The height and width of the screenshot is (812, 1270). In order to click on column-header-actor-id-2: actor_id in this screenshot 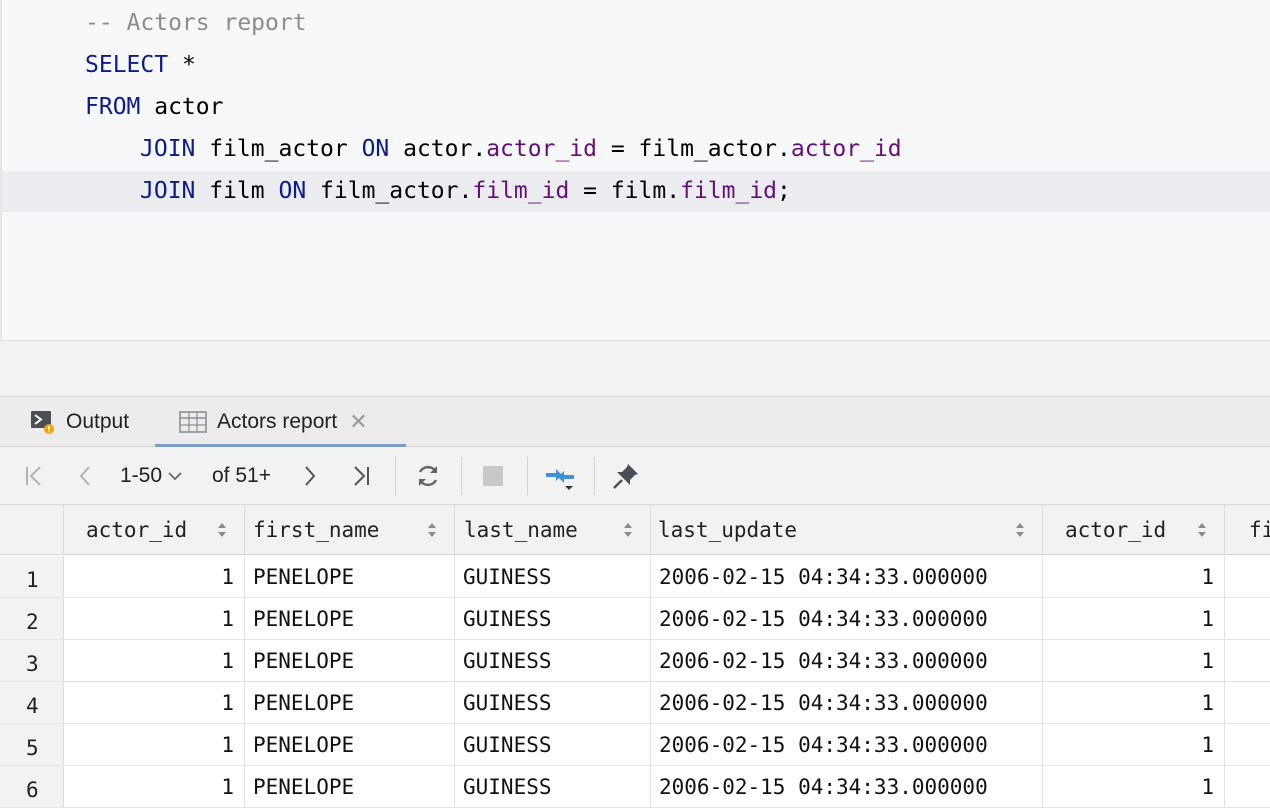, I will do `click(1134, 530)`.